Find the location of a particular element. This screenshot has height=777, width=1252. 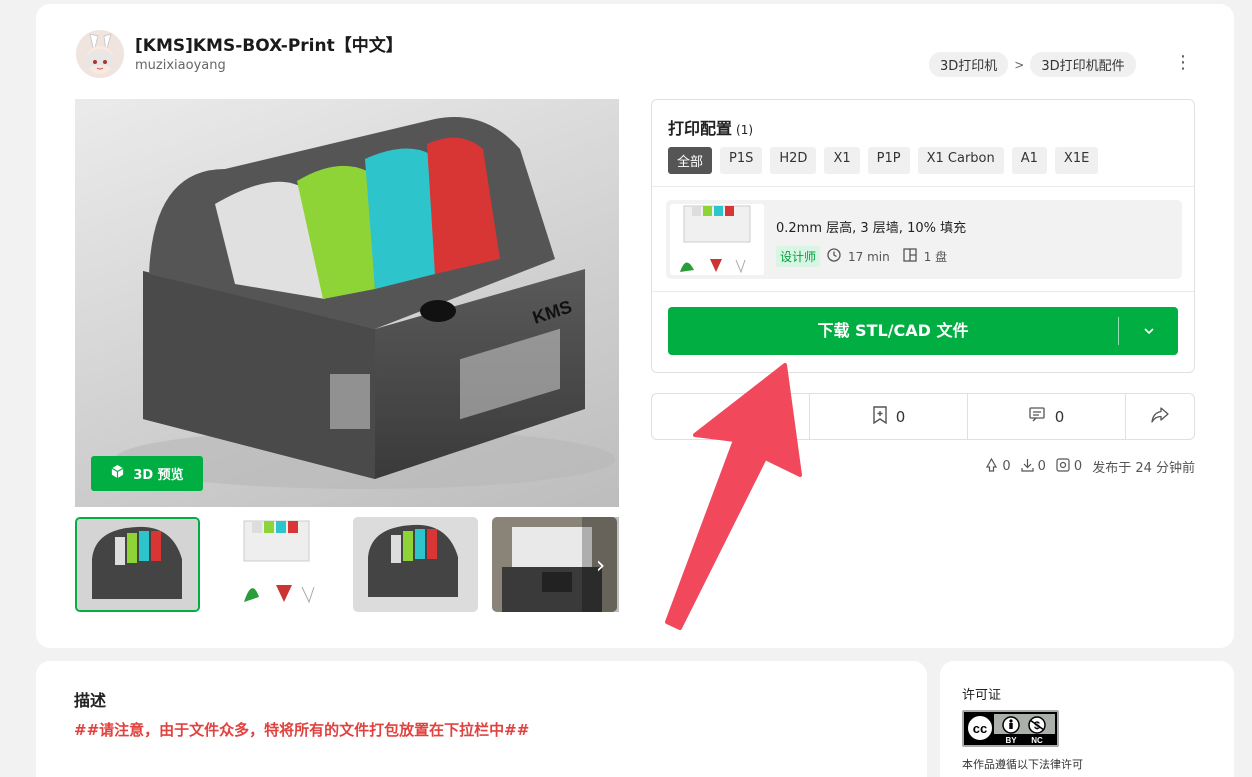

printer-chip-x1-carbon: X1 Carbon is located at coordinates (960, 160).